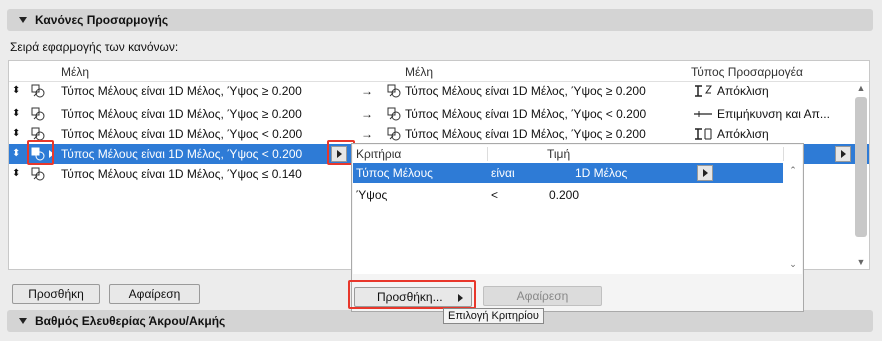  I want to click on column-header-criteria: Κριτήρια, so click(378, 154).